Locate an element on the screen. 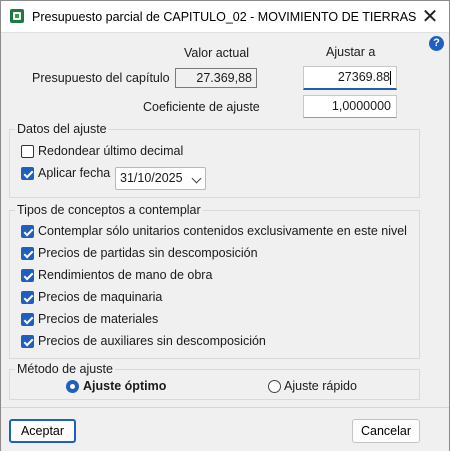 The image size is (450, 451). coeficiente-label: Coeficiente de ajuste is located at coordinates (201, 107).